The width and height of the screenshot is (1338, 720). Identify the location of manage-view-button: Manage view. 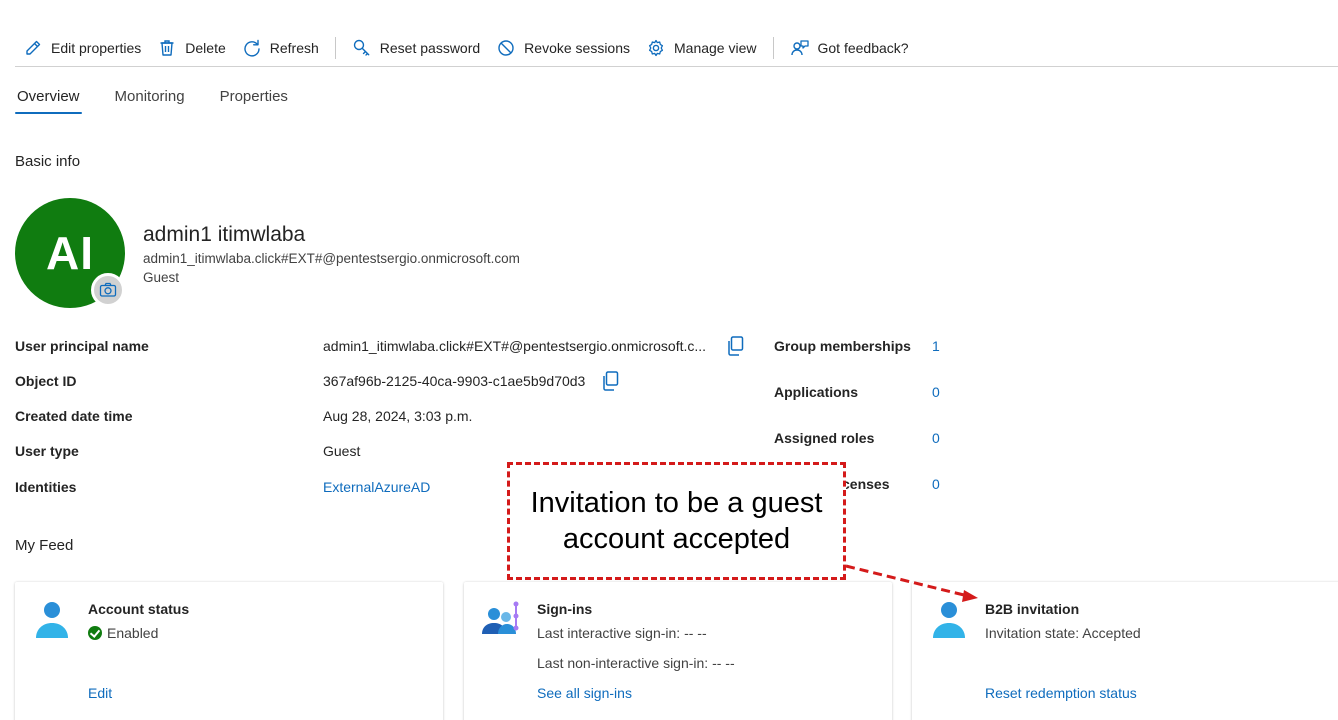
(701, 48).